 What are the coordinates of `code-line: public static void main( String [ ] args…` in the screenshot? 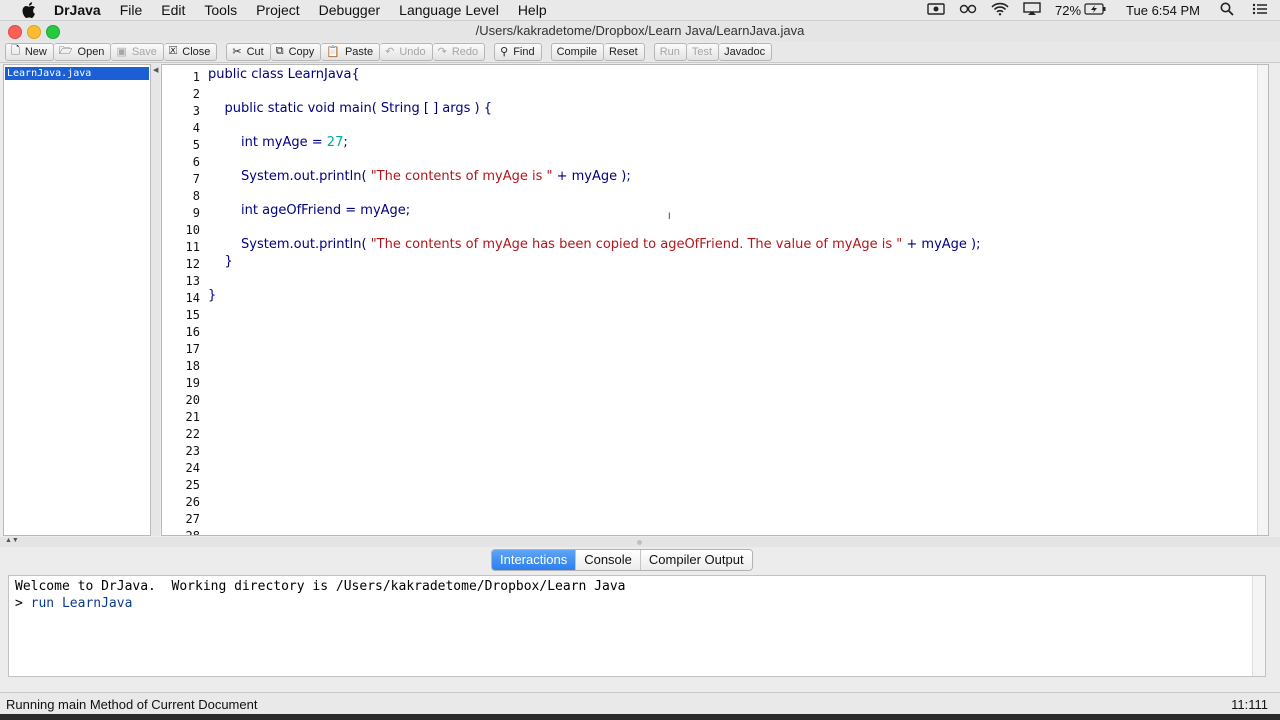 It's located at (350, 108).